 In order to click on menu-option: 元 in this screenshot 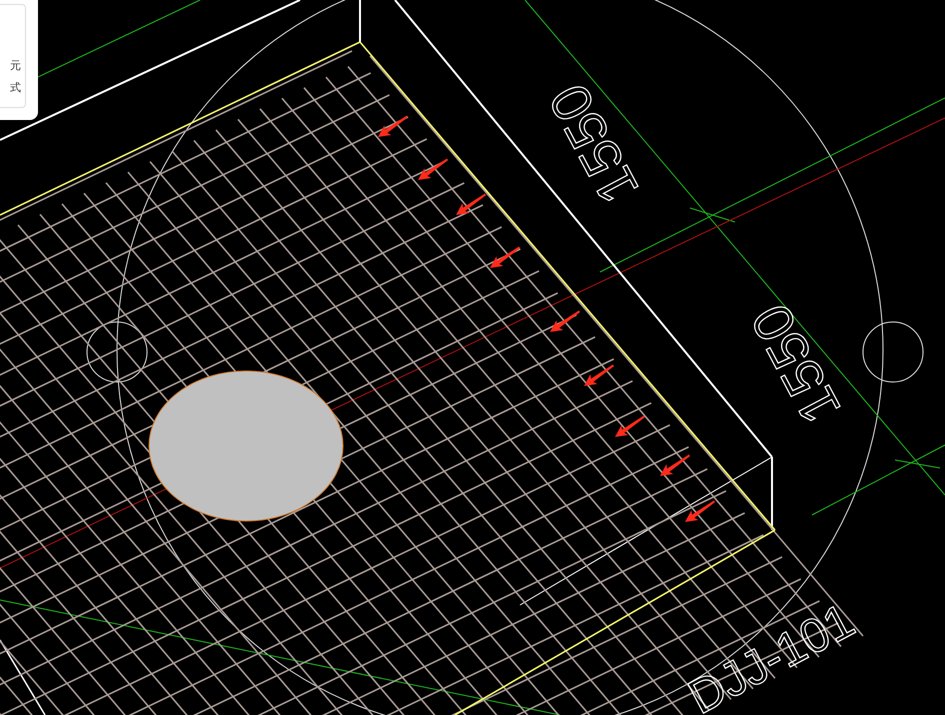, I will do `click(15, 66)`.